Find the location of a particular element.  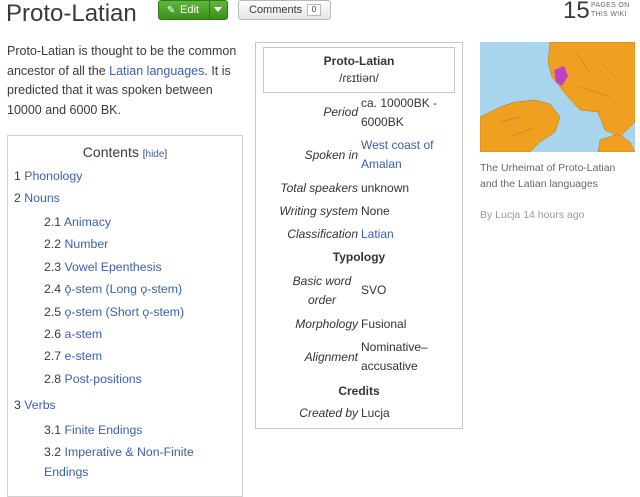

created-by-label: Created by is located at coordinates (328, 413).